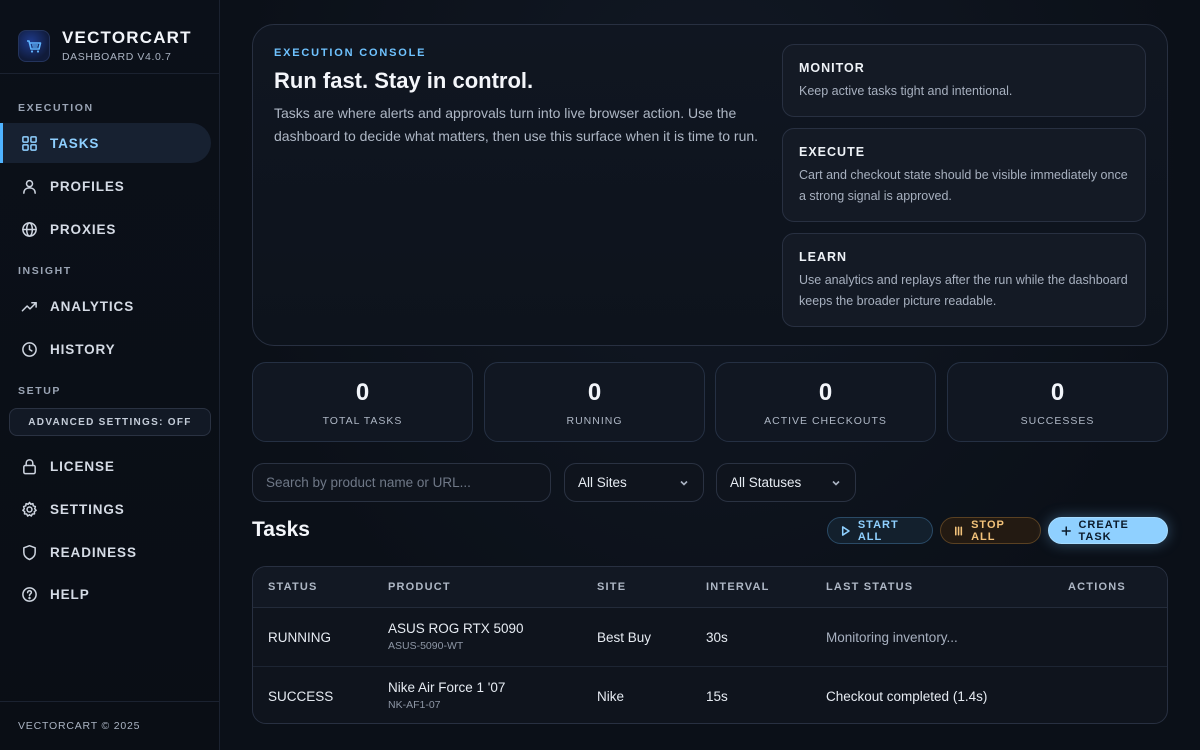  What do you see at coordinates (29, 509) in the screenshot?
I see `gear-icon` at bounding box center [29, 509].